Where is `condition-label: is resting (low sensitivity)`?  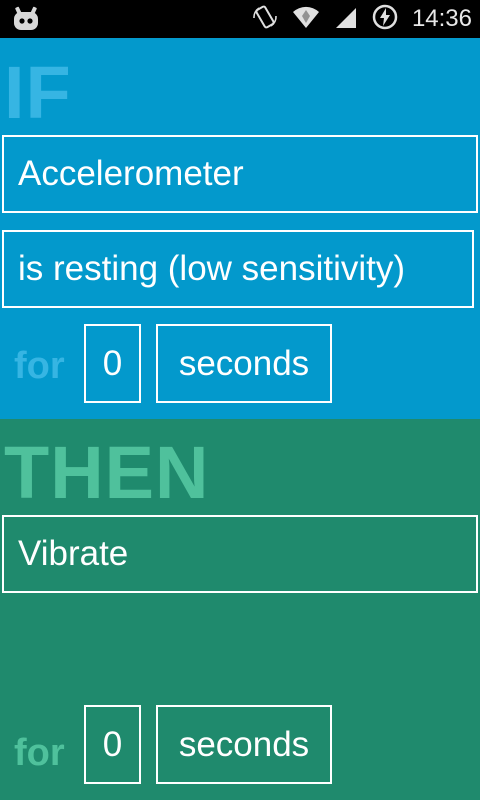 condition-label: is resting (low sensitivity) is located at coordinates (212, 268).